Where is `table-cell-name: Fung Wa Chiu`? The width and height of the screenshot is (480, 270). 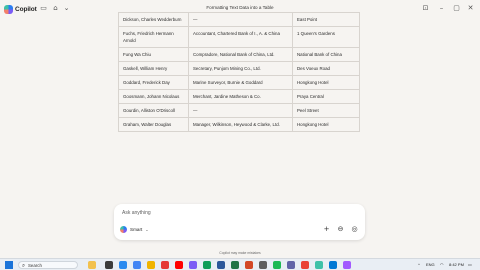 table-cell-name: Fung Wa Chiu is located at coordinates (153, 54).